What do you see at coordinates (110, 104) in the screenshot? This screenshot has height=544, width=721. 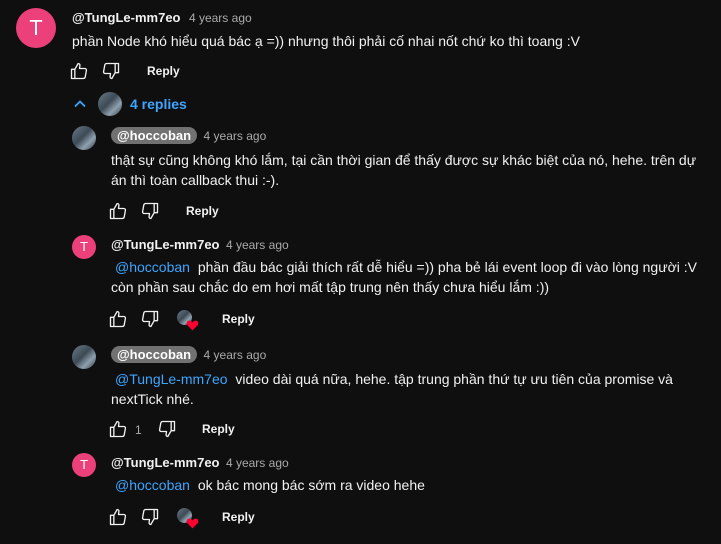 I see `creator-avatar-thumbnail` at bounding box center [110, 104].